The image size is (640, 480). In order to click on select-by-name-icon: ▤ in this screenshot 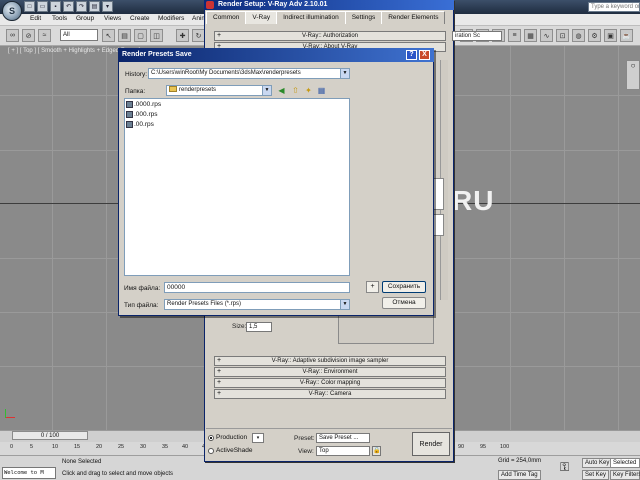, I will do `click(124, 35)`.